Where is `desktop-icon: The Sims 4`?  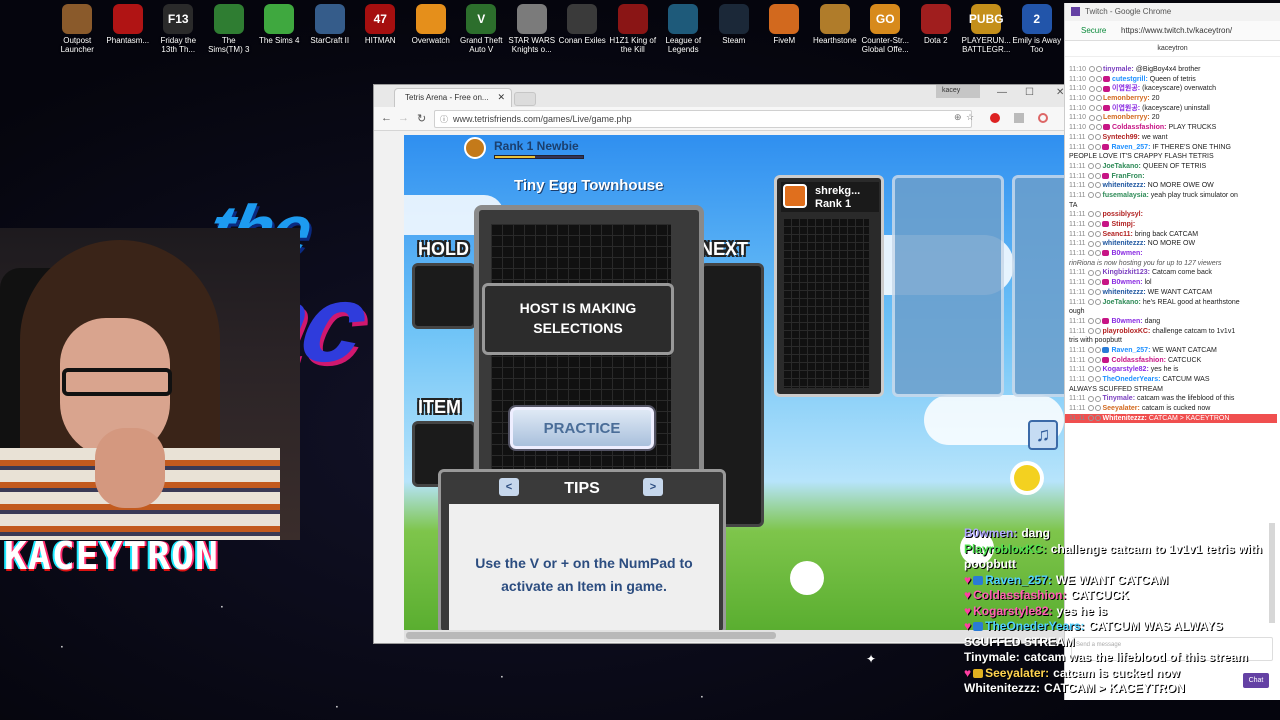
desktop-icon: The Sims 4 is located at coordinates (279, 35).